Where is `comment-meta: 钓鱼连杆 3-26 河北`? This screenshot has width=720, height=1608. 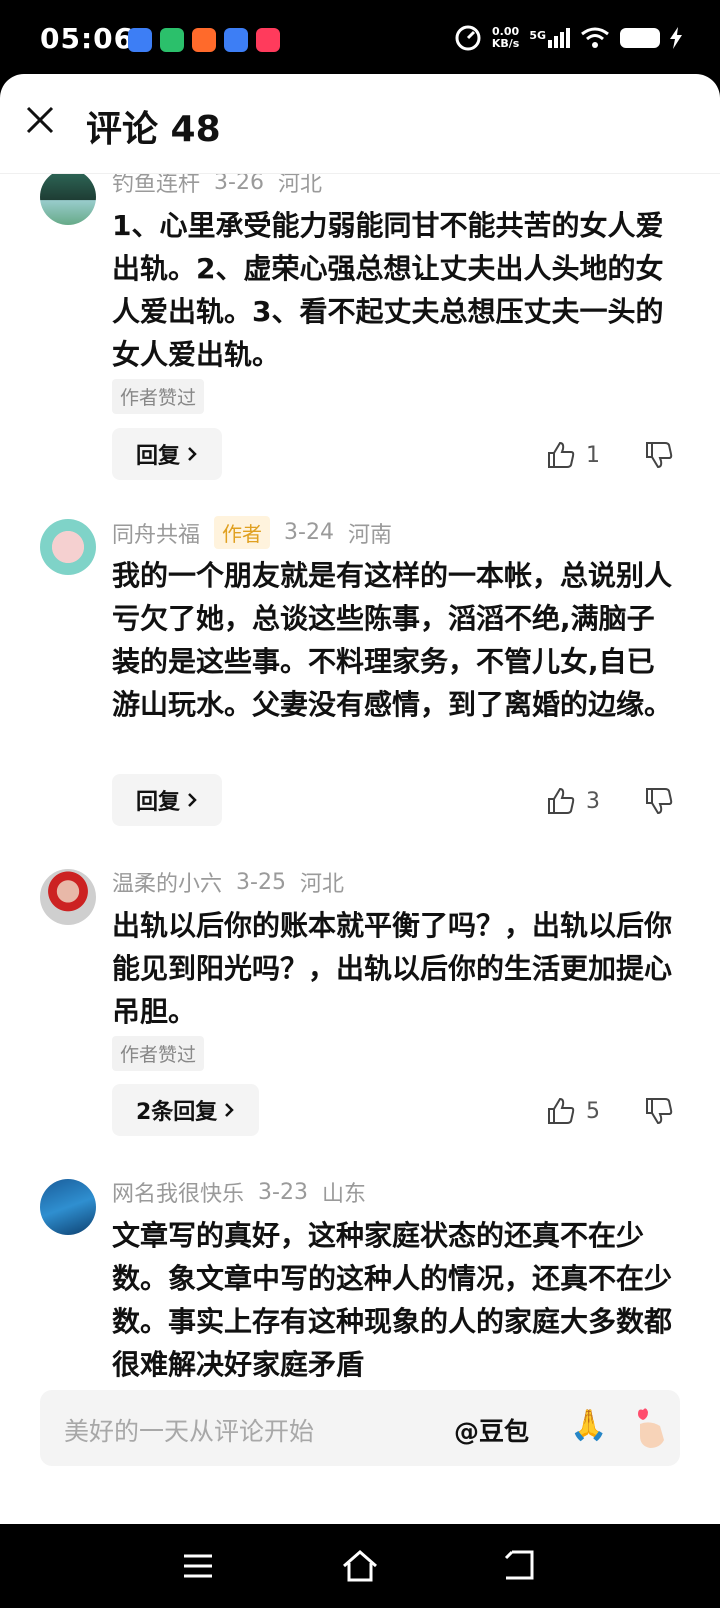 comment-meta: 钓鱼连杆 3-26 河北 is located at coordinates (217, 186).